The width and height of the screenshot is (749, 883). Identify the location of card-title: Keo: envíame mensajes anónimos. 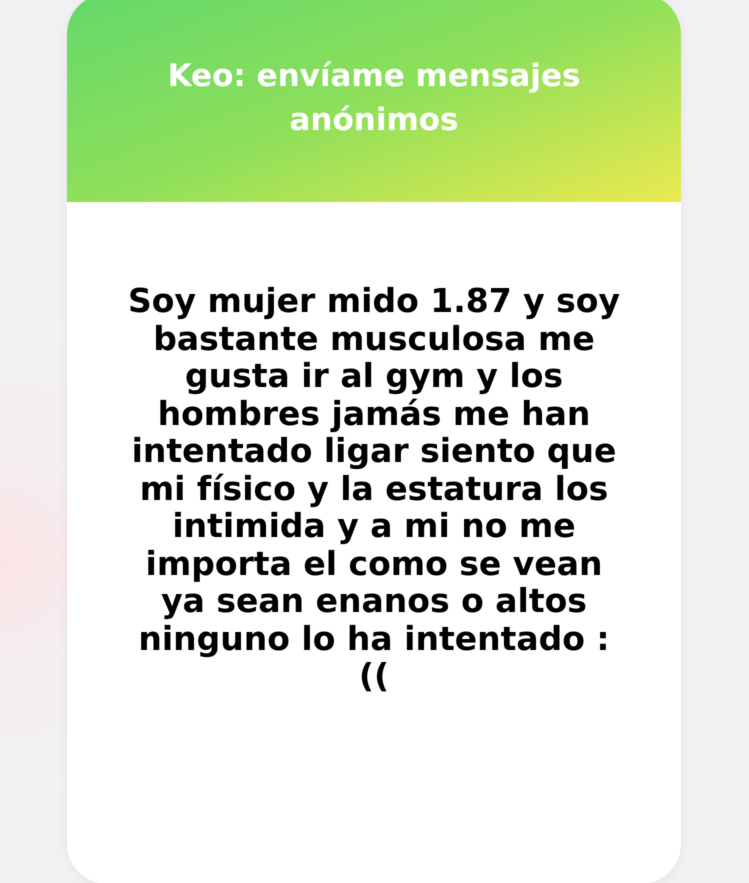
(374, 98).